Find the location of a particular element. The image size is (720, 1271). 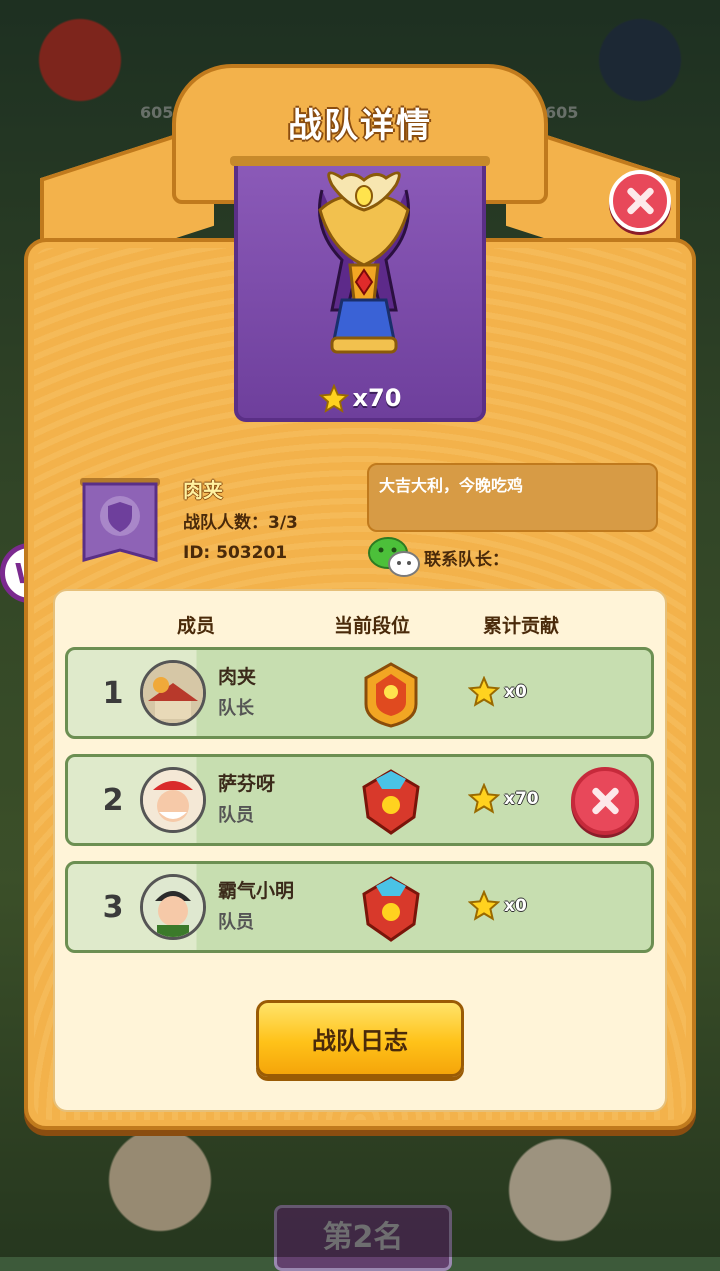

contribution-value: x70 is located at coordinates (521, 799).